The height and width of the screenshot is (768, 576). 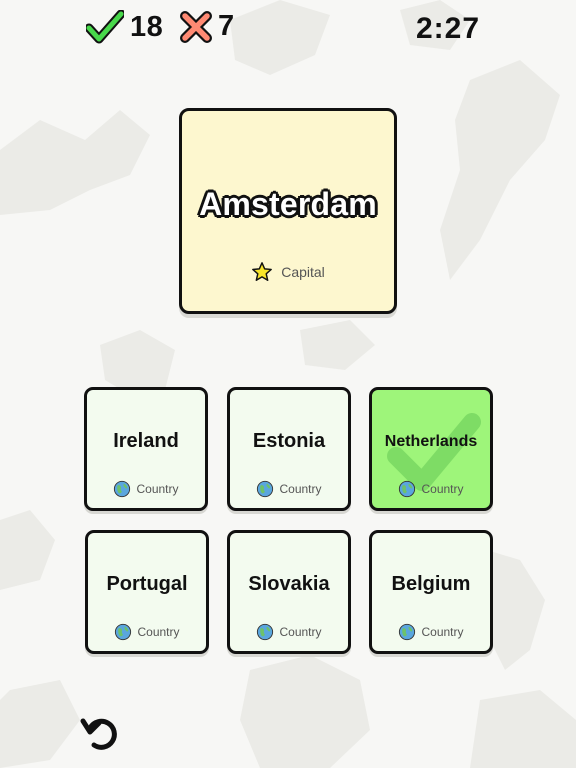 I want to click on answer-label: Portugal, so click(x=147, y=584).